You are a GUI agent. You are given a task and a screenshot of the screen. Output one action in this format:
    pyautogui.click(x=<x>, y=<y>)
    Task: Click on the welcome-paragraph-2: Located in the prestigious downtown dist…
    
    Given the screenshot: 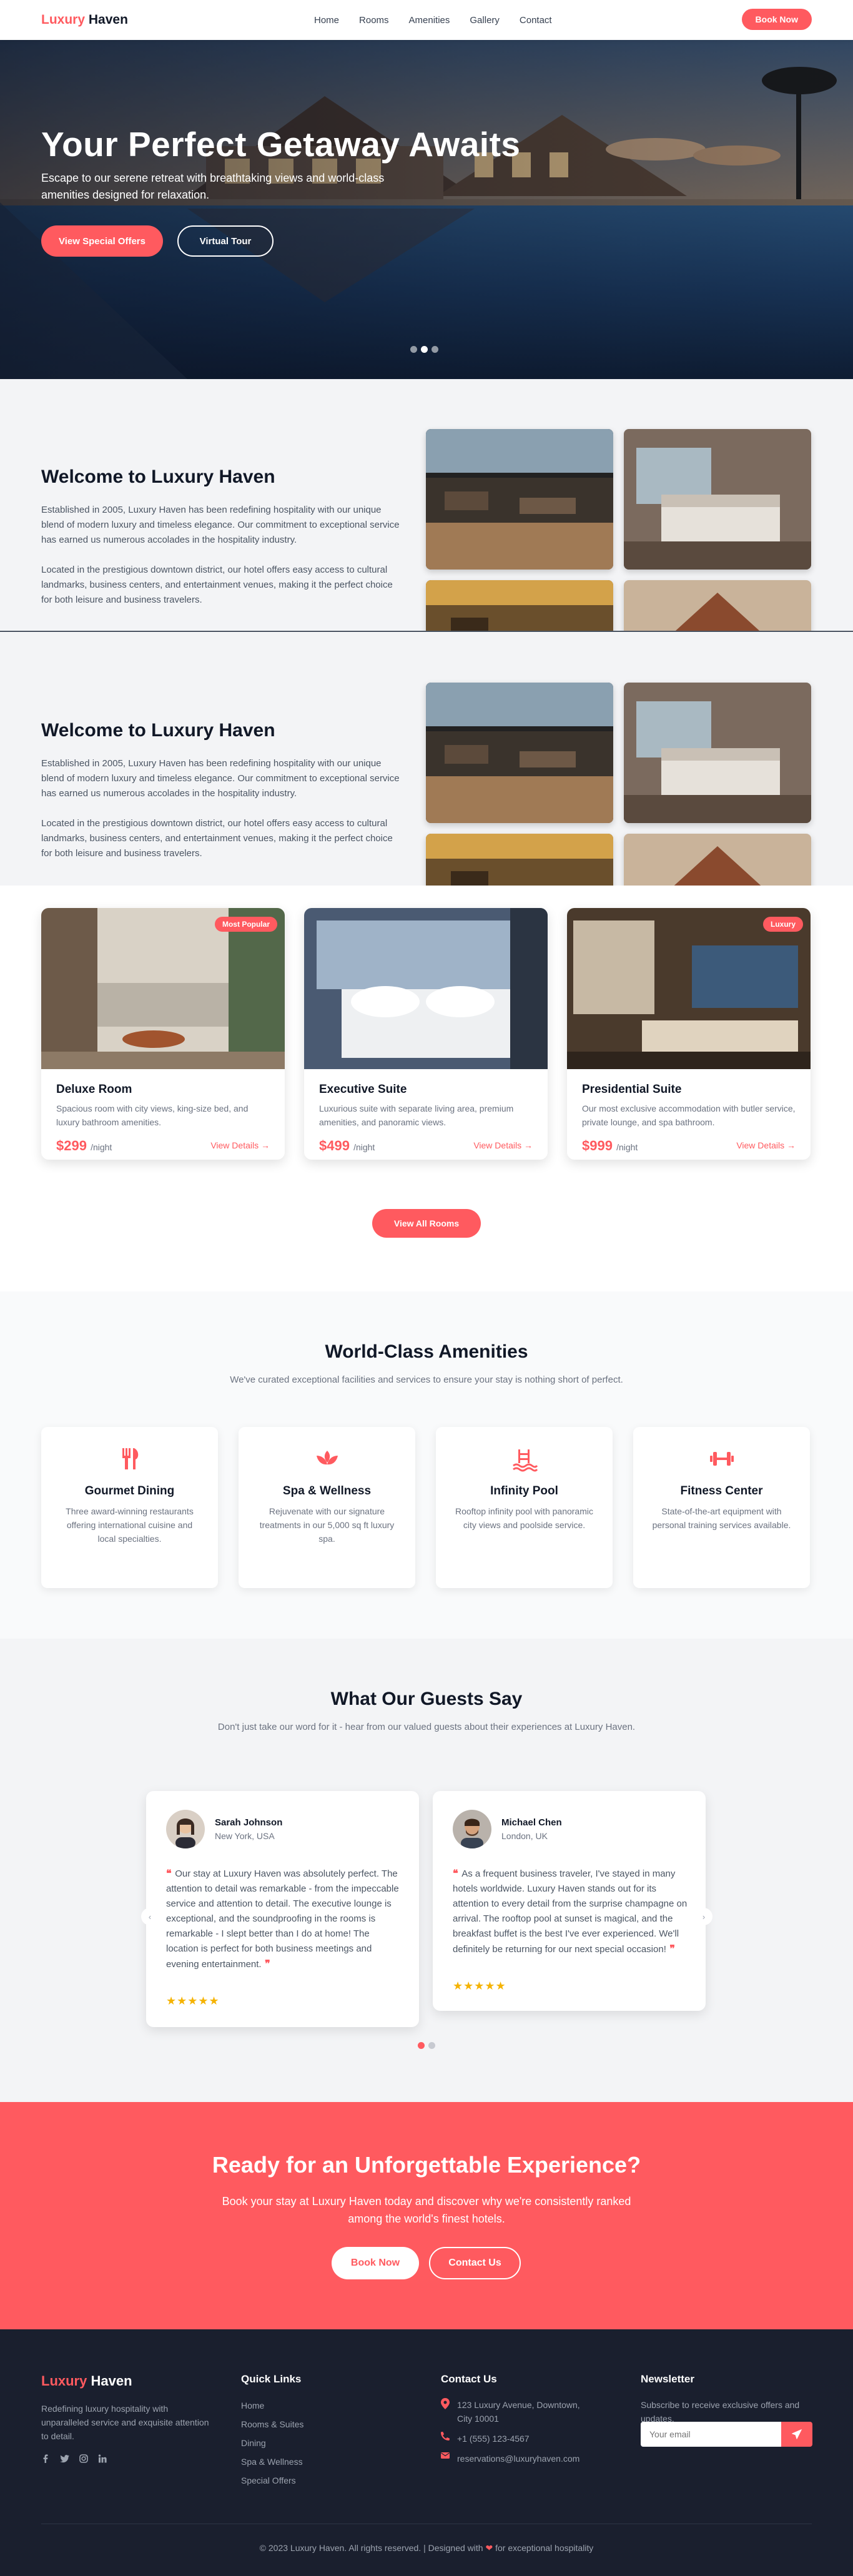 What is the action you would take?
    pyautogui.click(x=217, y=585)
    